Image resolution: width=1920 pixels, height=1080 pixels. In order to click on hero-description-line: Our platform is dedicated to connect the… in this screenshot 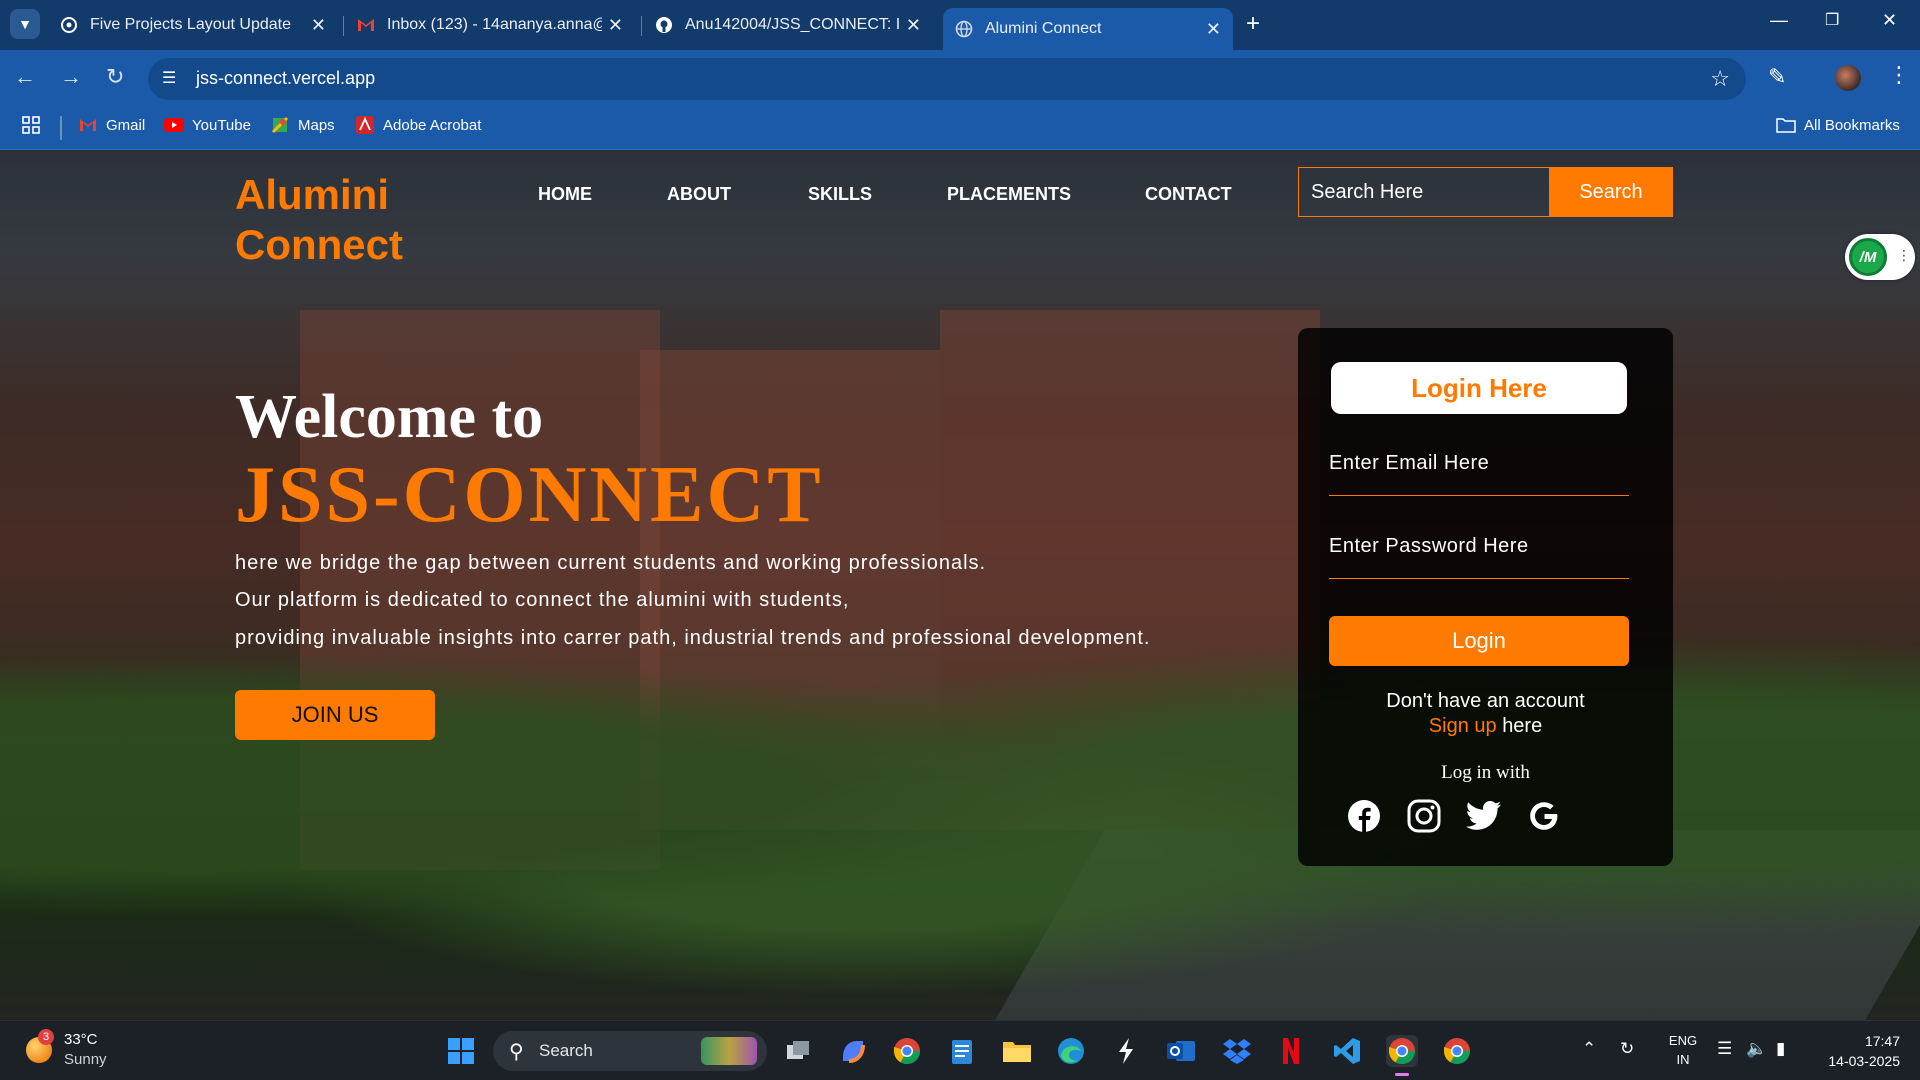, I will do `click(542, 600)`.